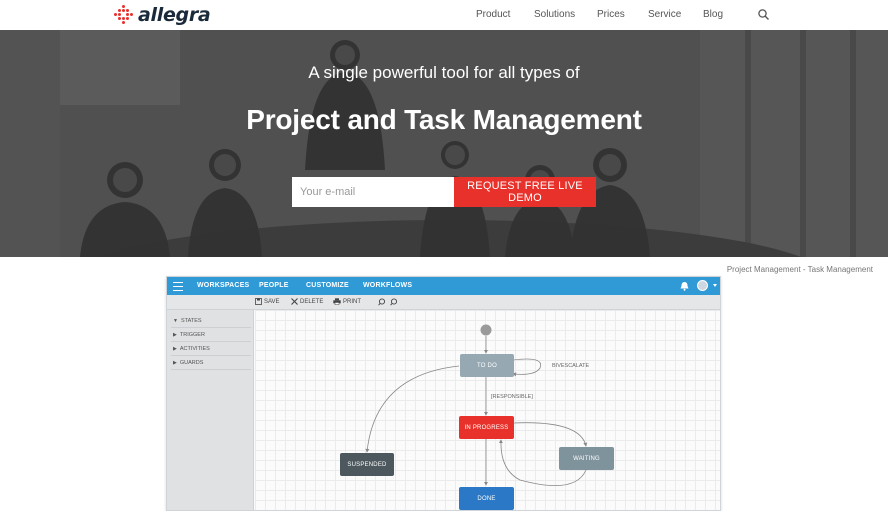  What do you see at coordinates (702, 285) in the screenshot?
I see `avatar` at bounding box center [702, 285].